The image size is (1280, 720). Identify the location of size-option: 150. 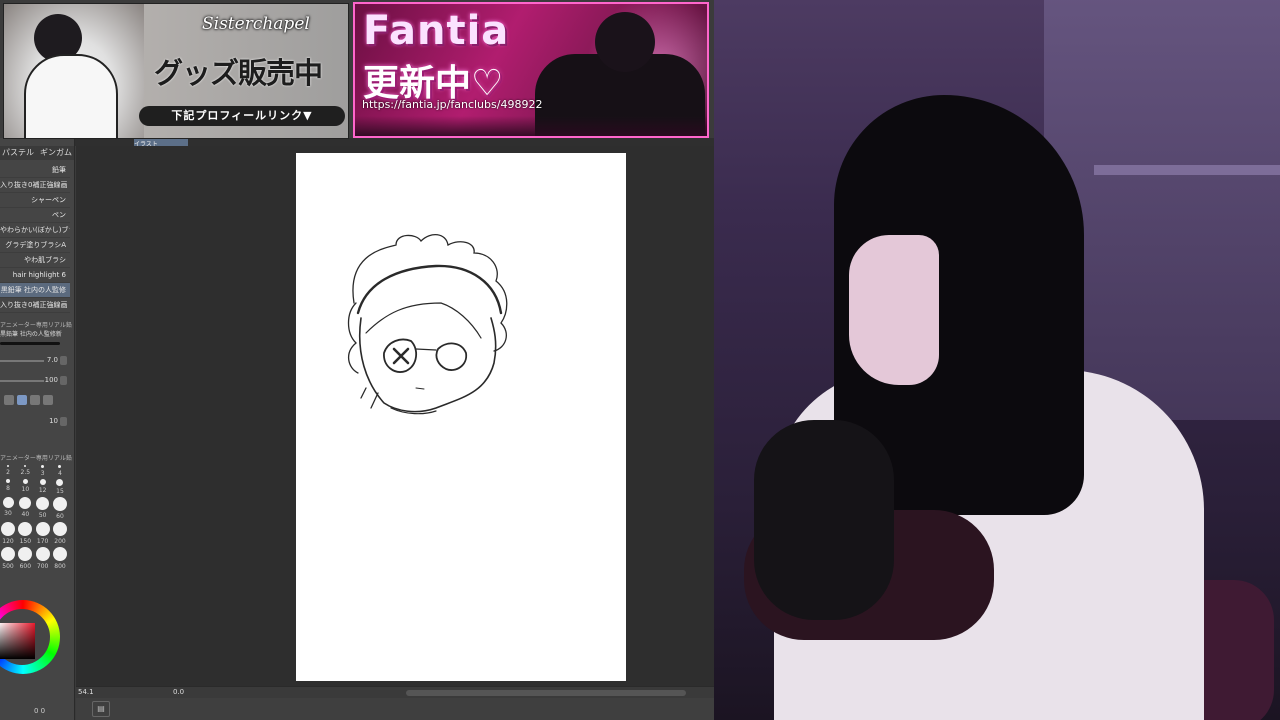
(25, 532).